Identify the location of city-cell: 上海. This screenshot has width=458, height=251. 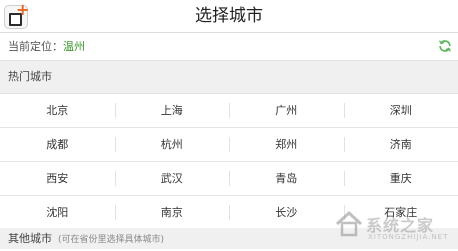
(172, 110).